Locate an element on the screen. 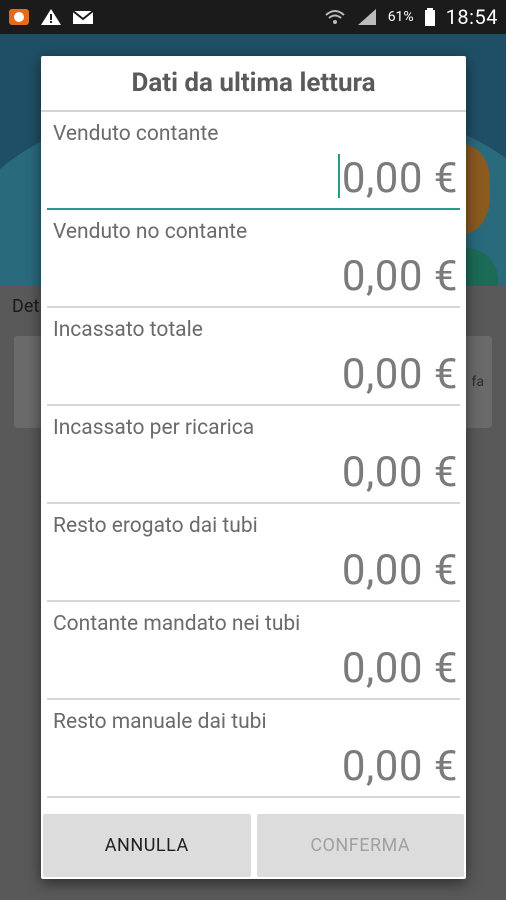 The width and height of the screenshot is (506, 900). field-incassato-totale: Incassato totale 0,00 € is located at coordinates (253, 357).